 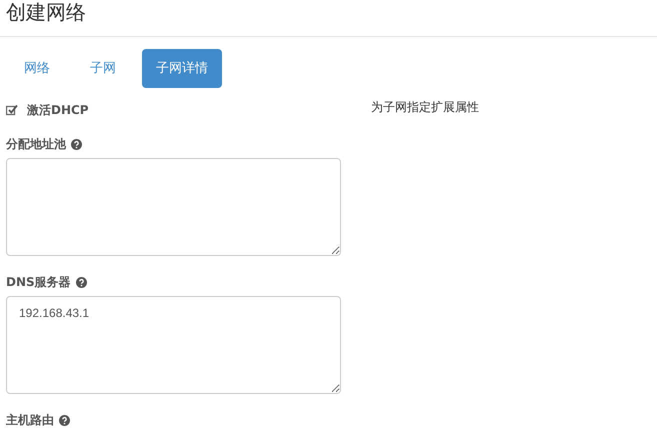 I want to click on field-label: DNS服务器, so click(x=38, y=282).